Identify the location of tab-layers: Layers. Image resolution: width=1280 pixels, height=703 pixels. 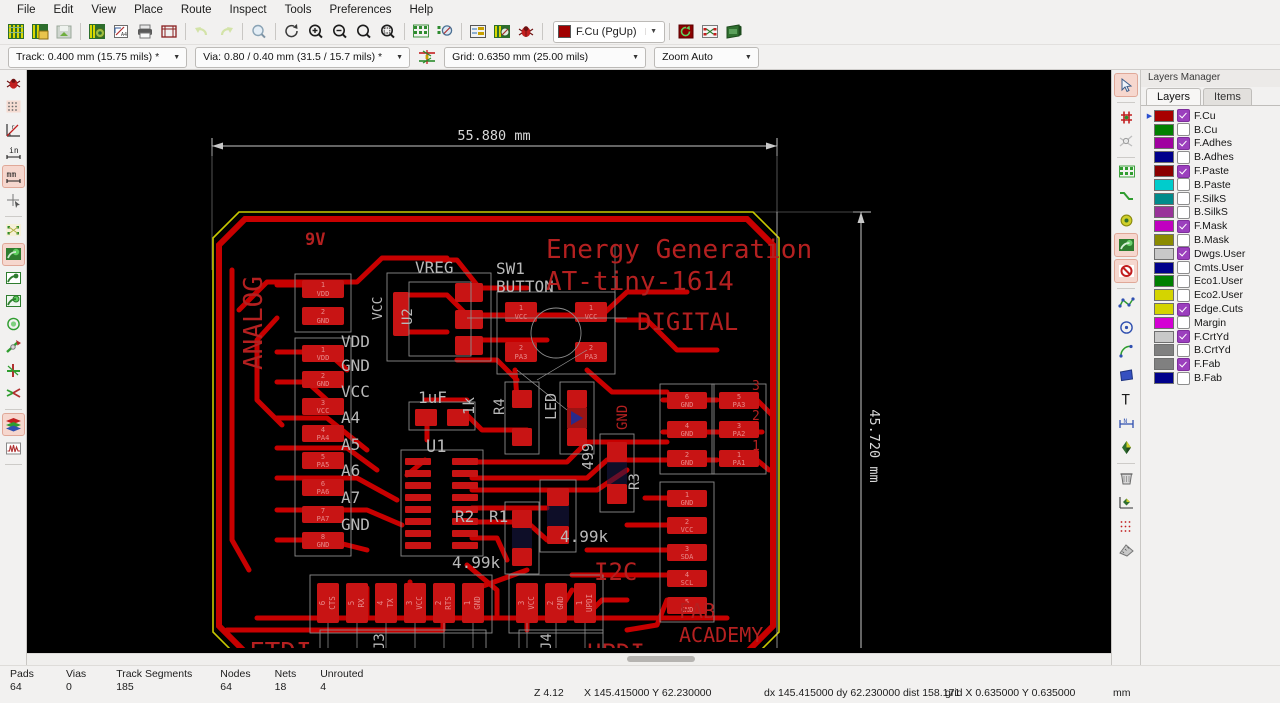
(1174, 96).